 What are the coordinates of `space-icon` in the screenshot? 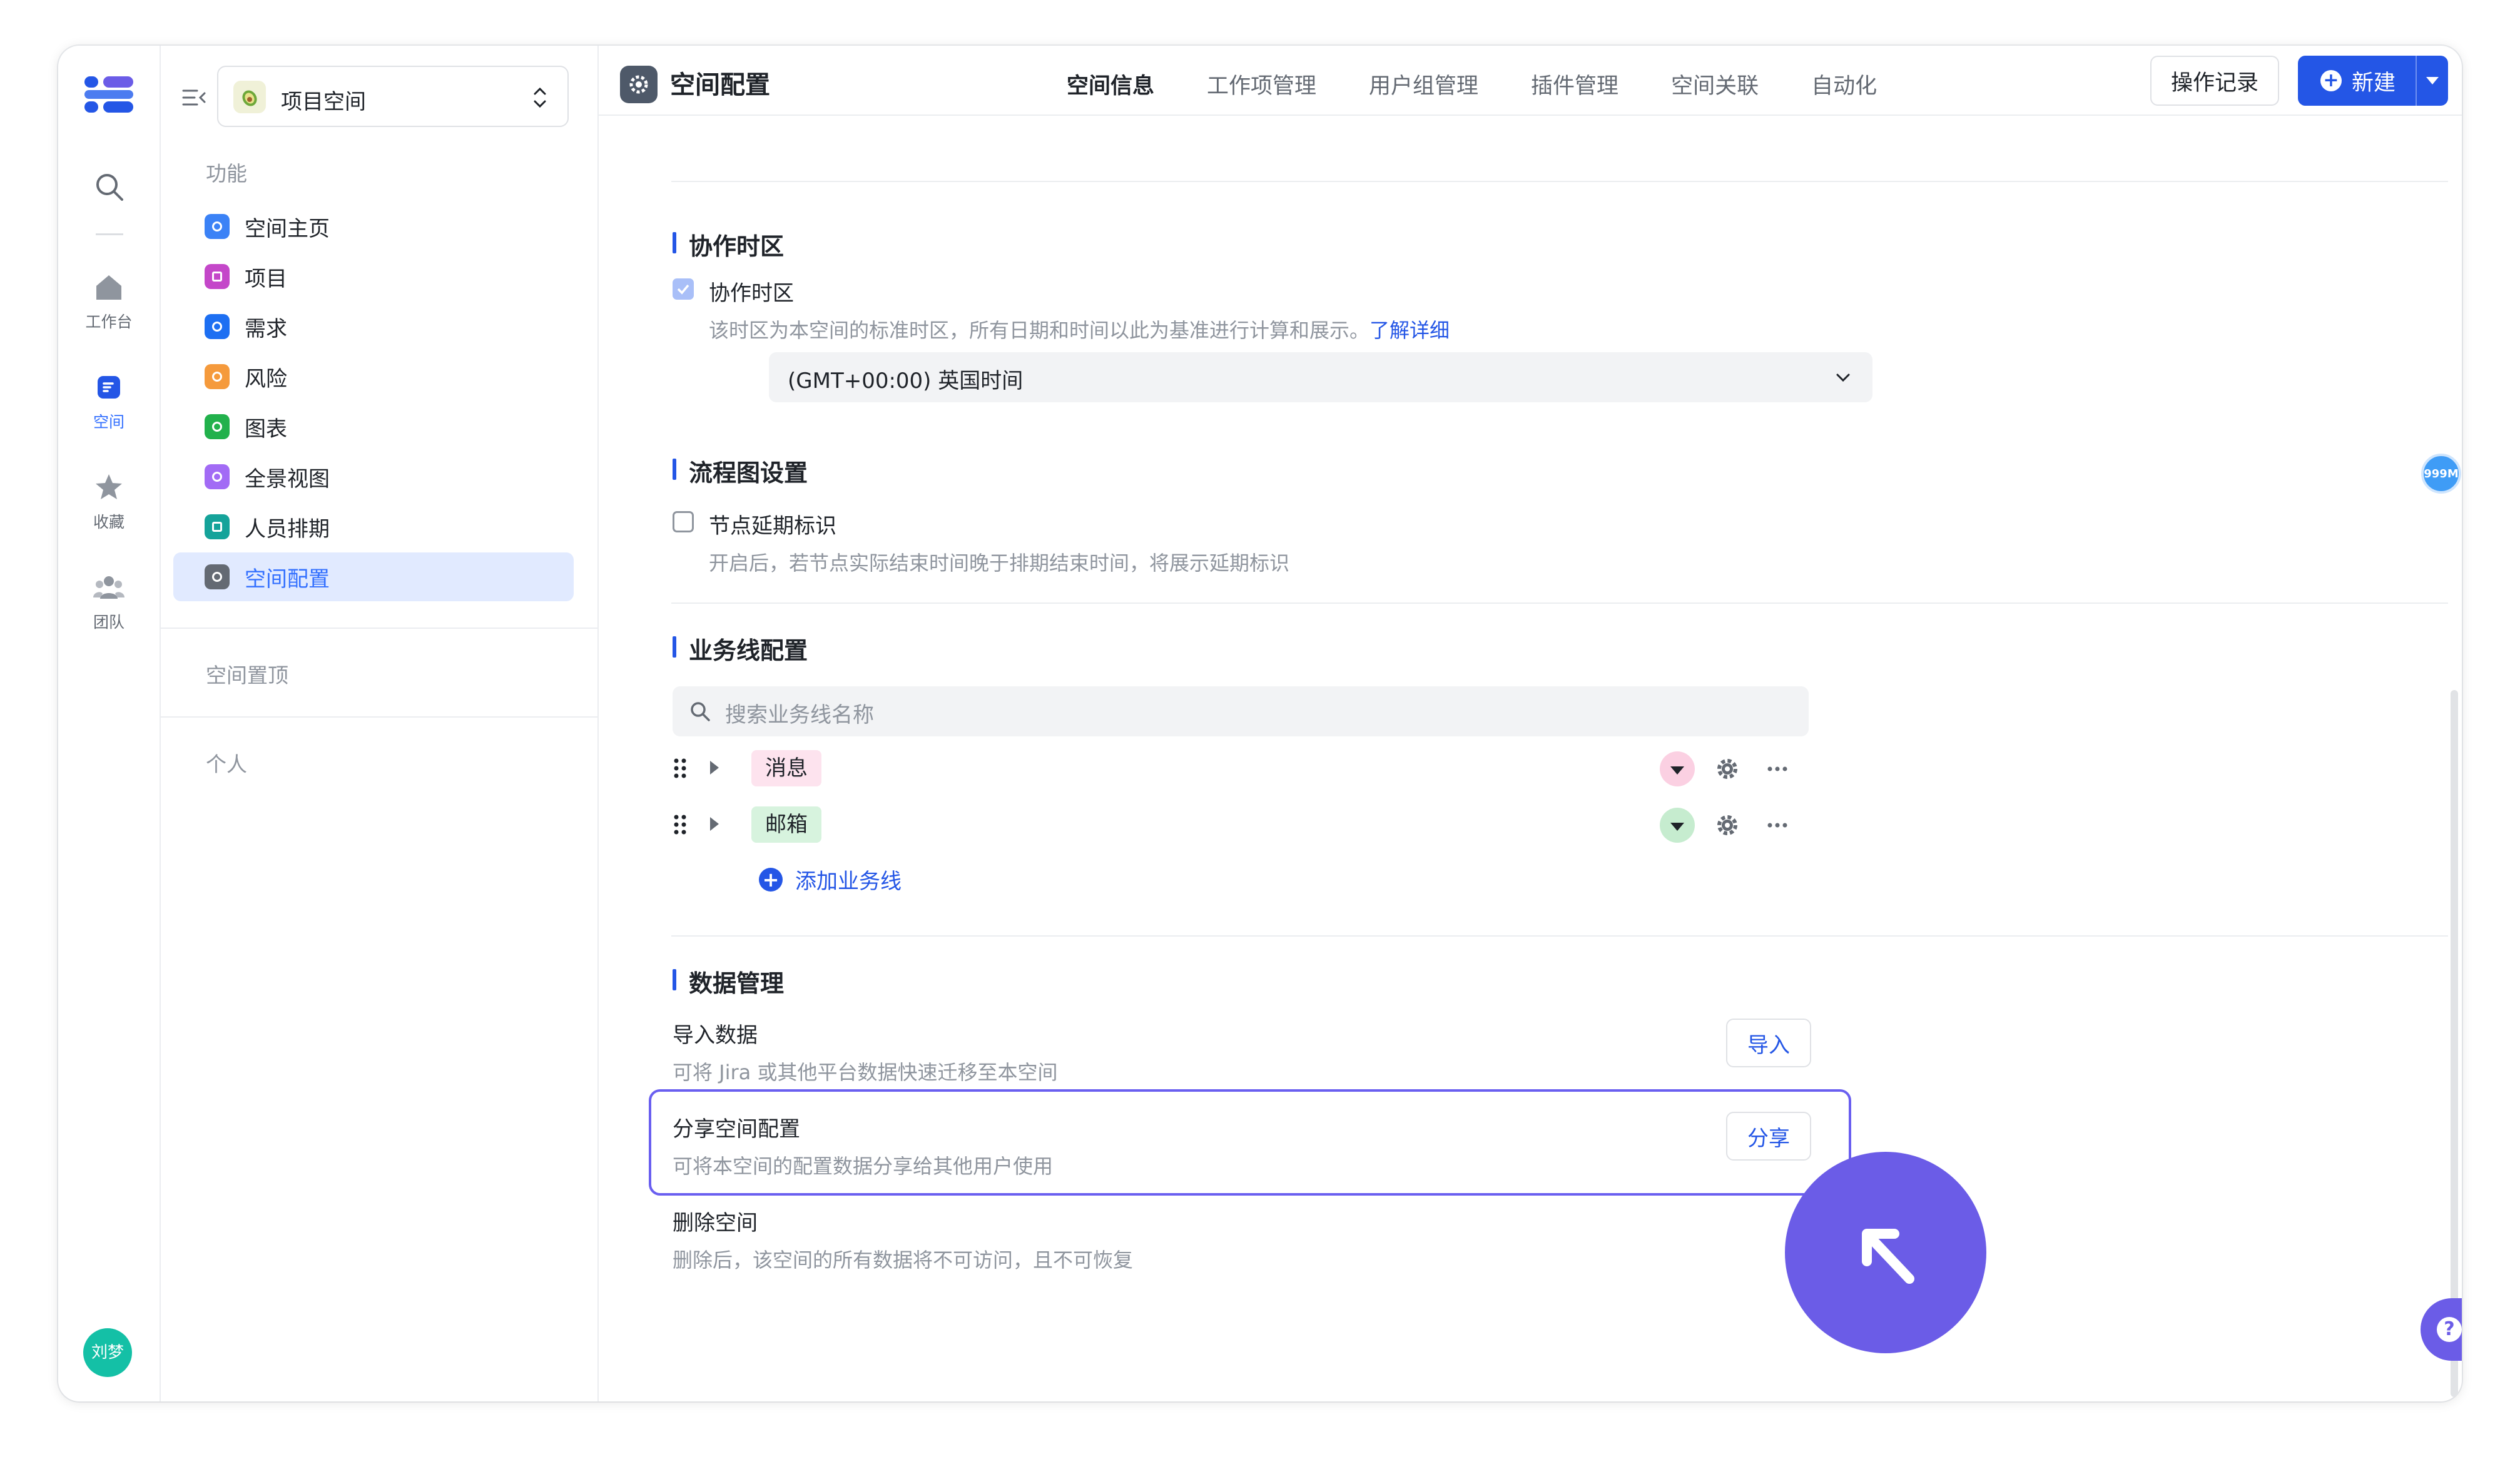 It's located at (109, 387).